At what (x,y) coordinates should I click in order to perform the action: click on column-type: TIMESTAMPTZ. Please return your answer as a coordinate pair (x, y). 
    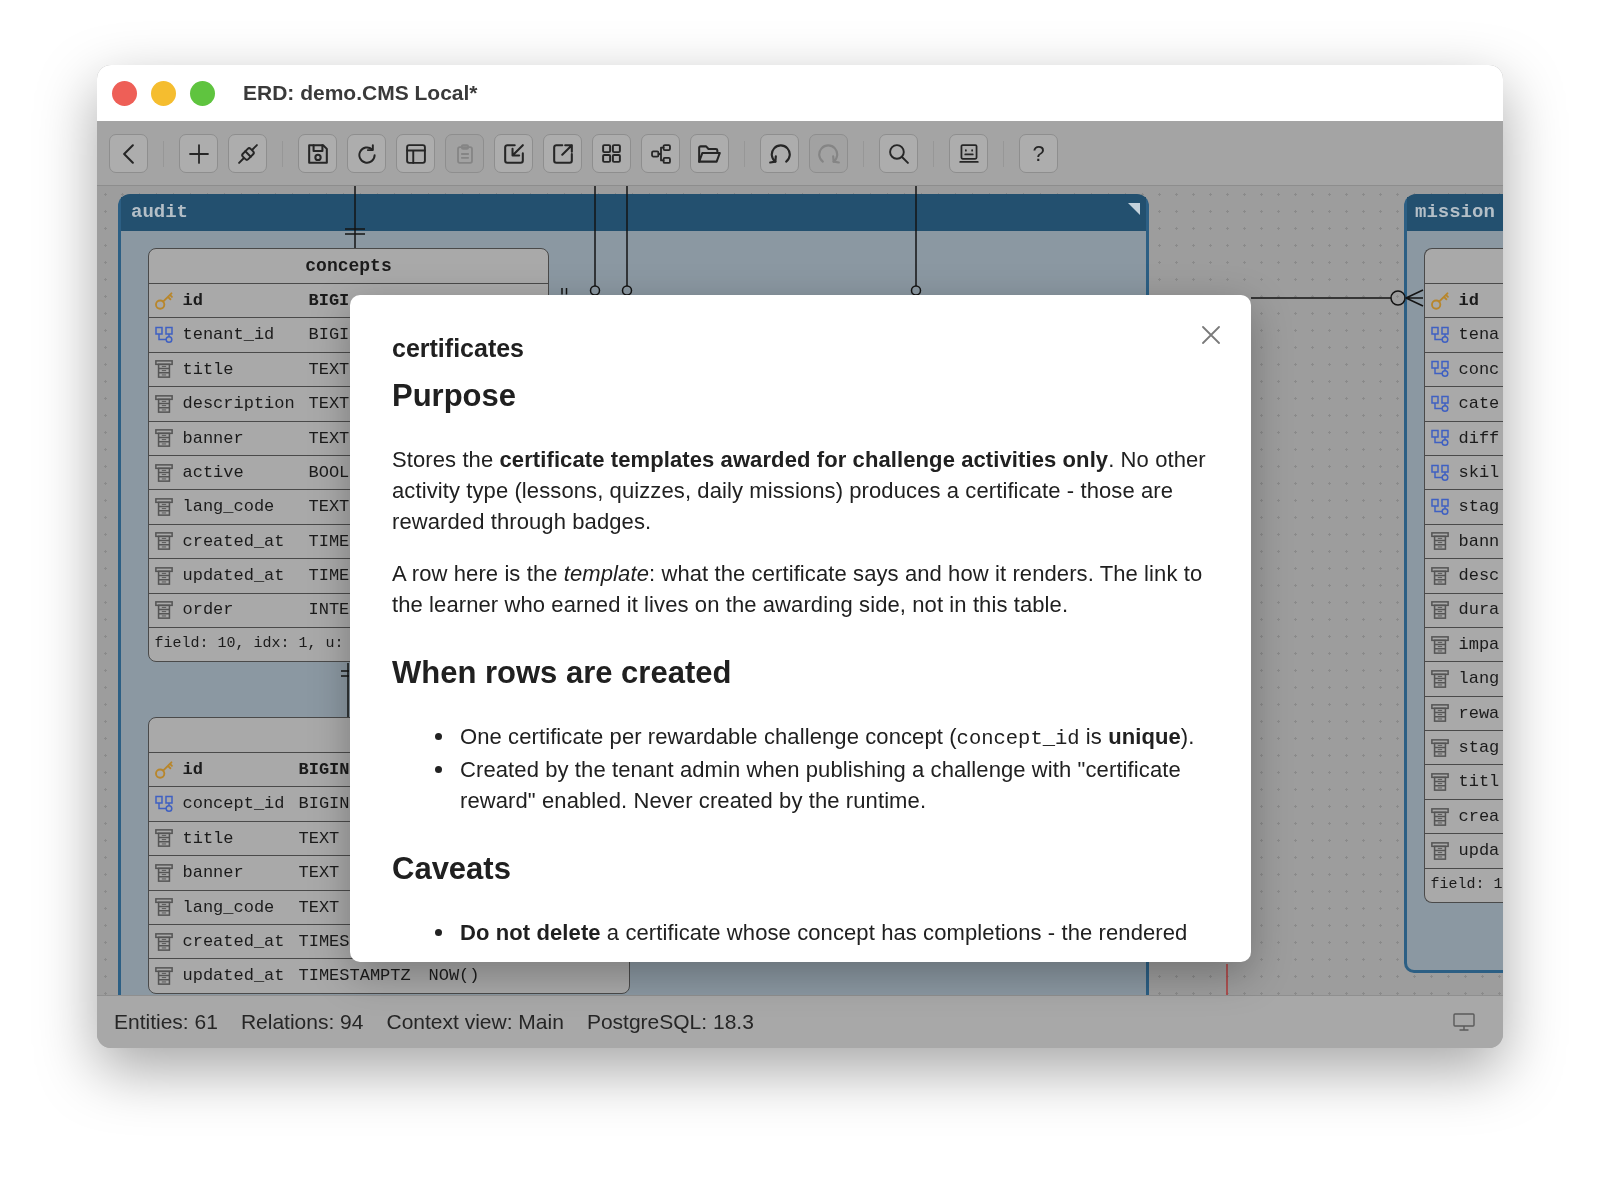
    Looking at the image, I should click on (354, 976).